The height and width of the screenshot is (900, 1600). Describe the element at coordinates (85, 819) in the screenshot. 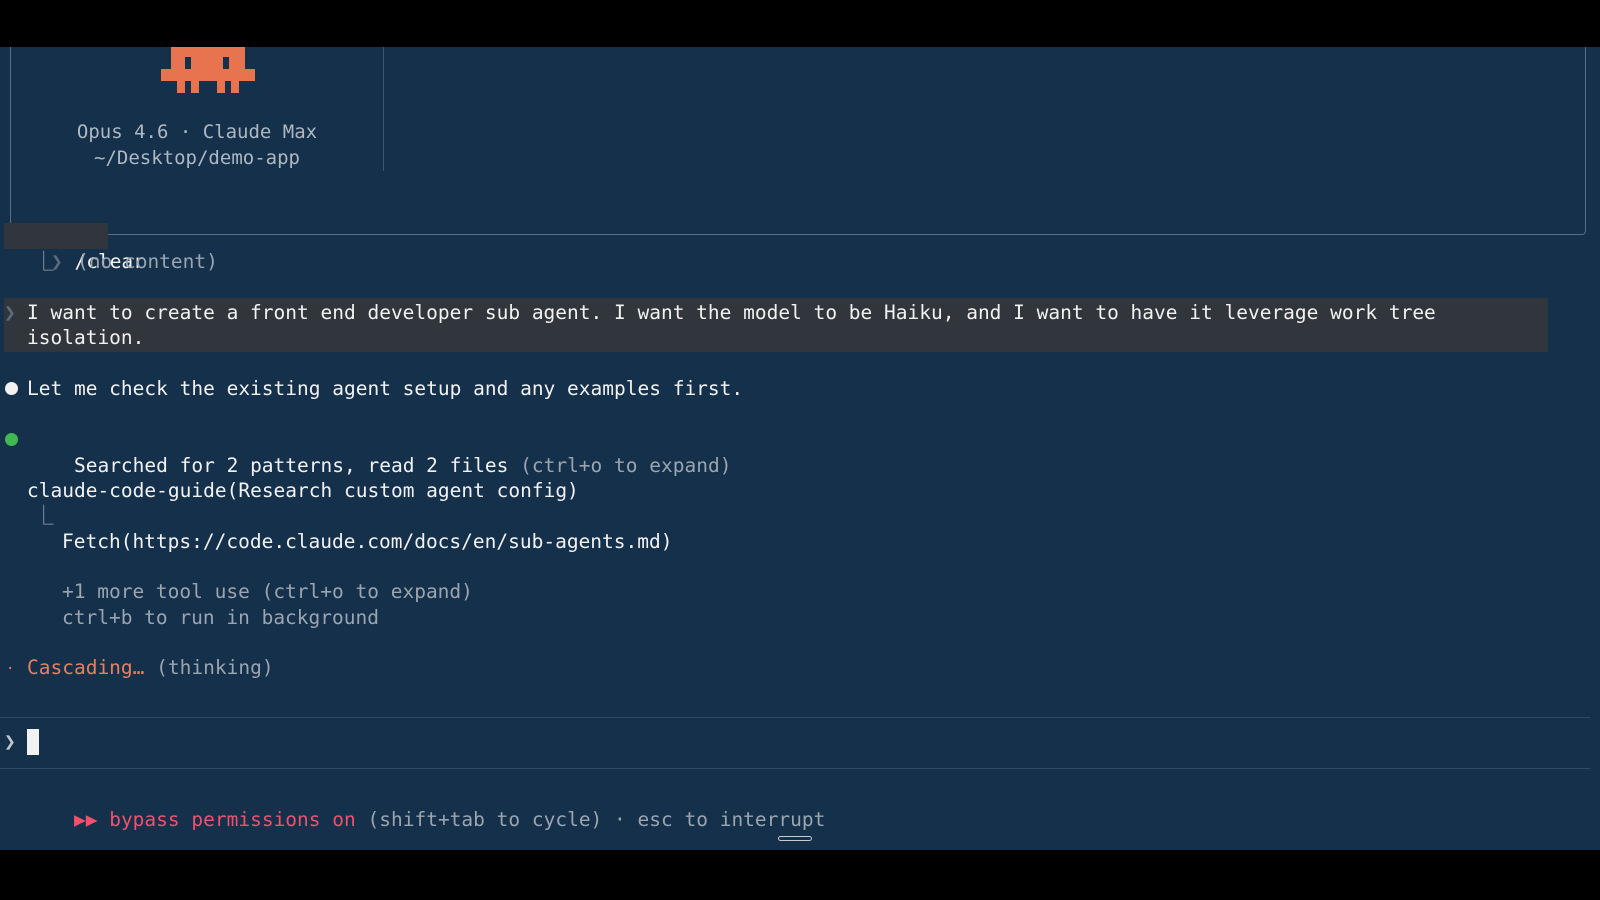

I see `fast-forward-icon: ▶▶` at that location.